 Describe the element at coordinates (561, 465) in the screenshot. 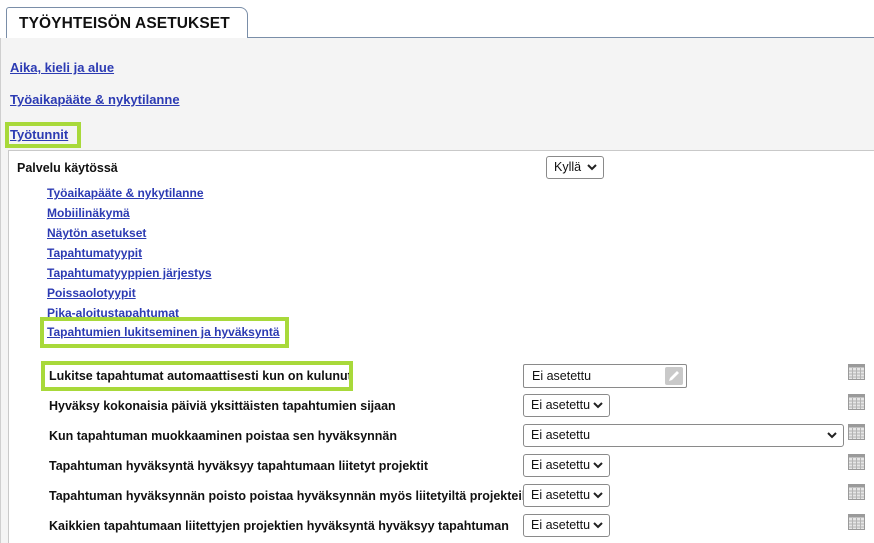

I see `approve-linked-projects-value: Ei asetettu` at that location.